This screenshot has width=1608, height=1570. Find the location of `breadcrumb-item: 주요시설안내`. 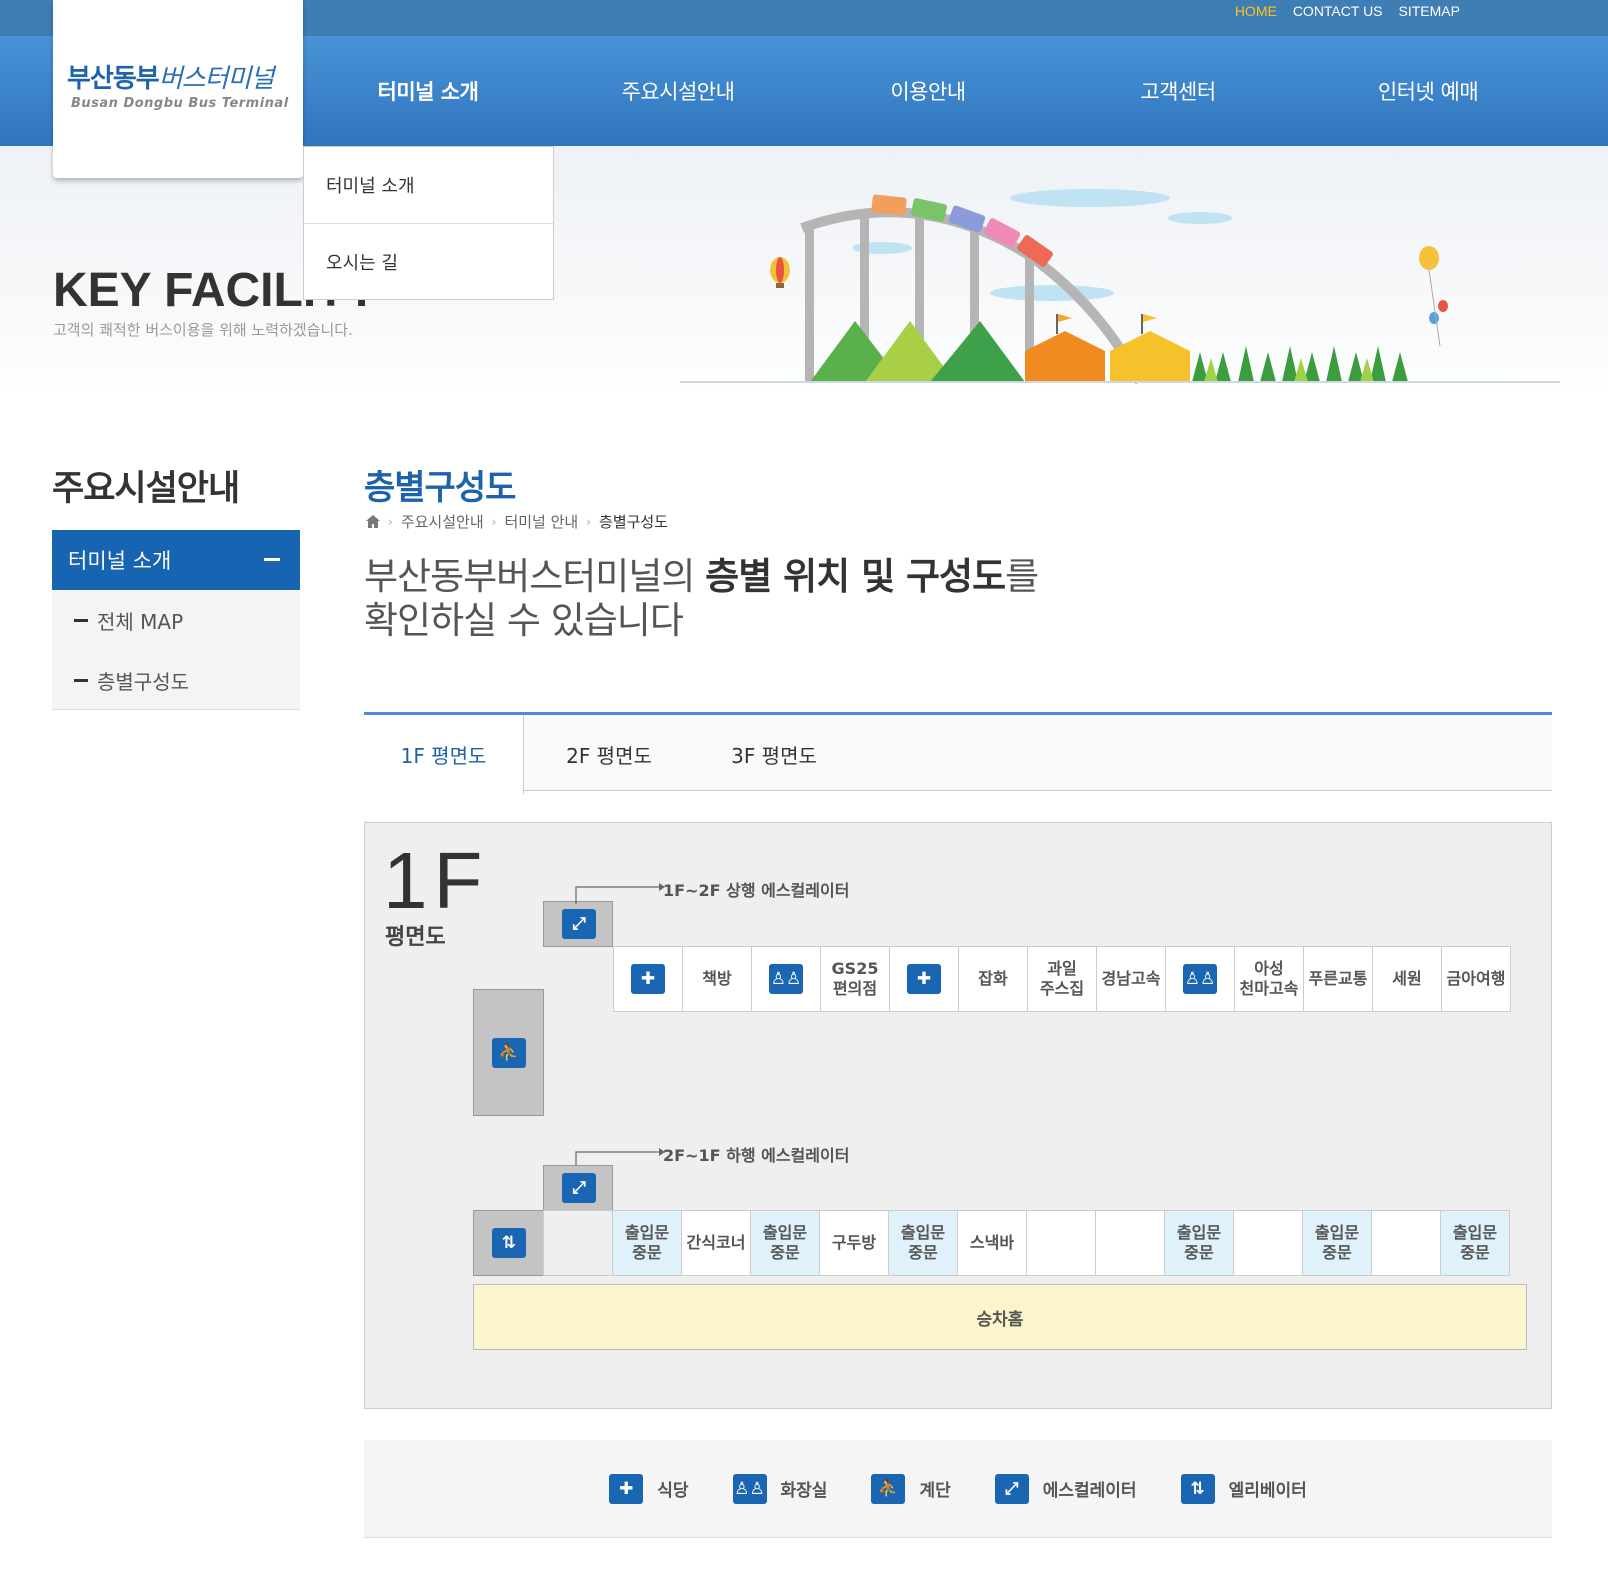

breadcrumb-item: 주요시설안내 is located at coordinates (442, 521).